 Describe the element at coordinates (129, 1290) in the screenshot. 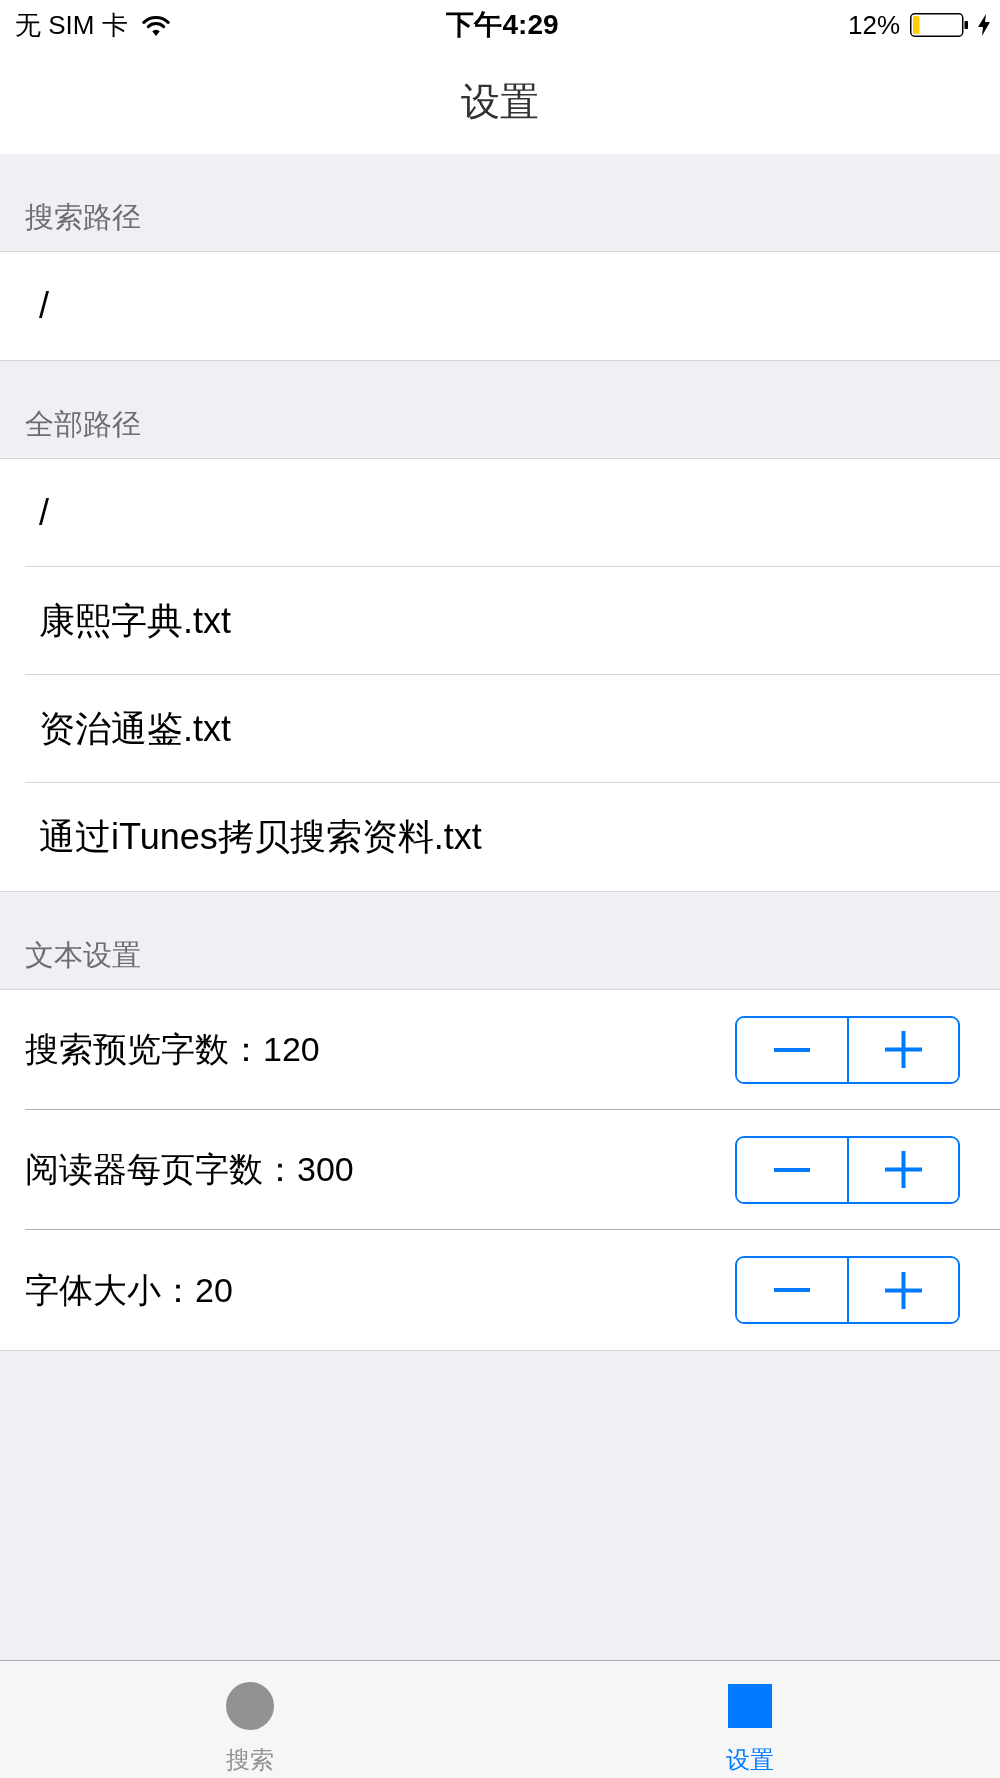

I see `setting-label: 字体大小：20` at that location.